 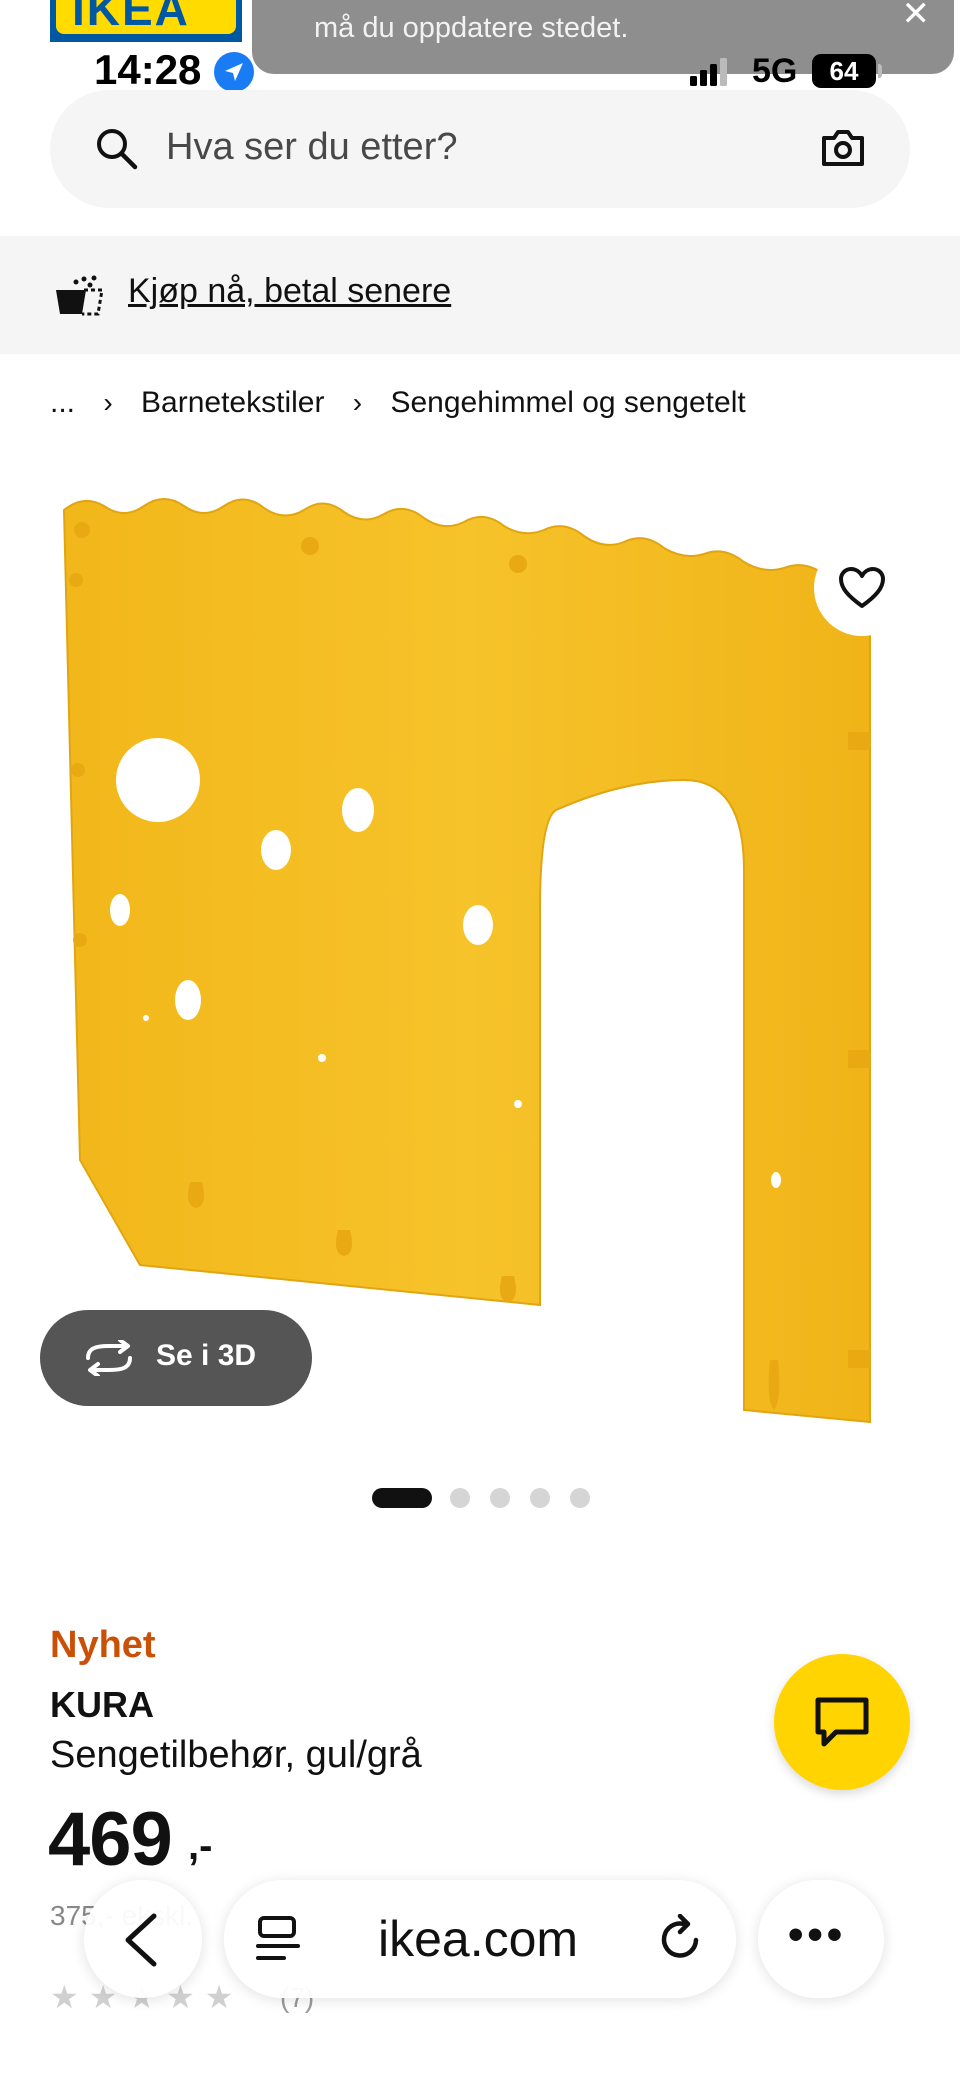 I want to click on ikea-logo-text: IKEA, so click(x=131, y=17).